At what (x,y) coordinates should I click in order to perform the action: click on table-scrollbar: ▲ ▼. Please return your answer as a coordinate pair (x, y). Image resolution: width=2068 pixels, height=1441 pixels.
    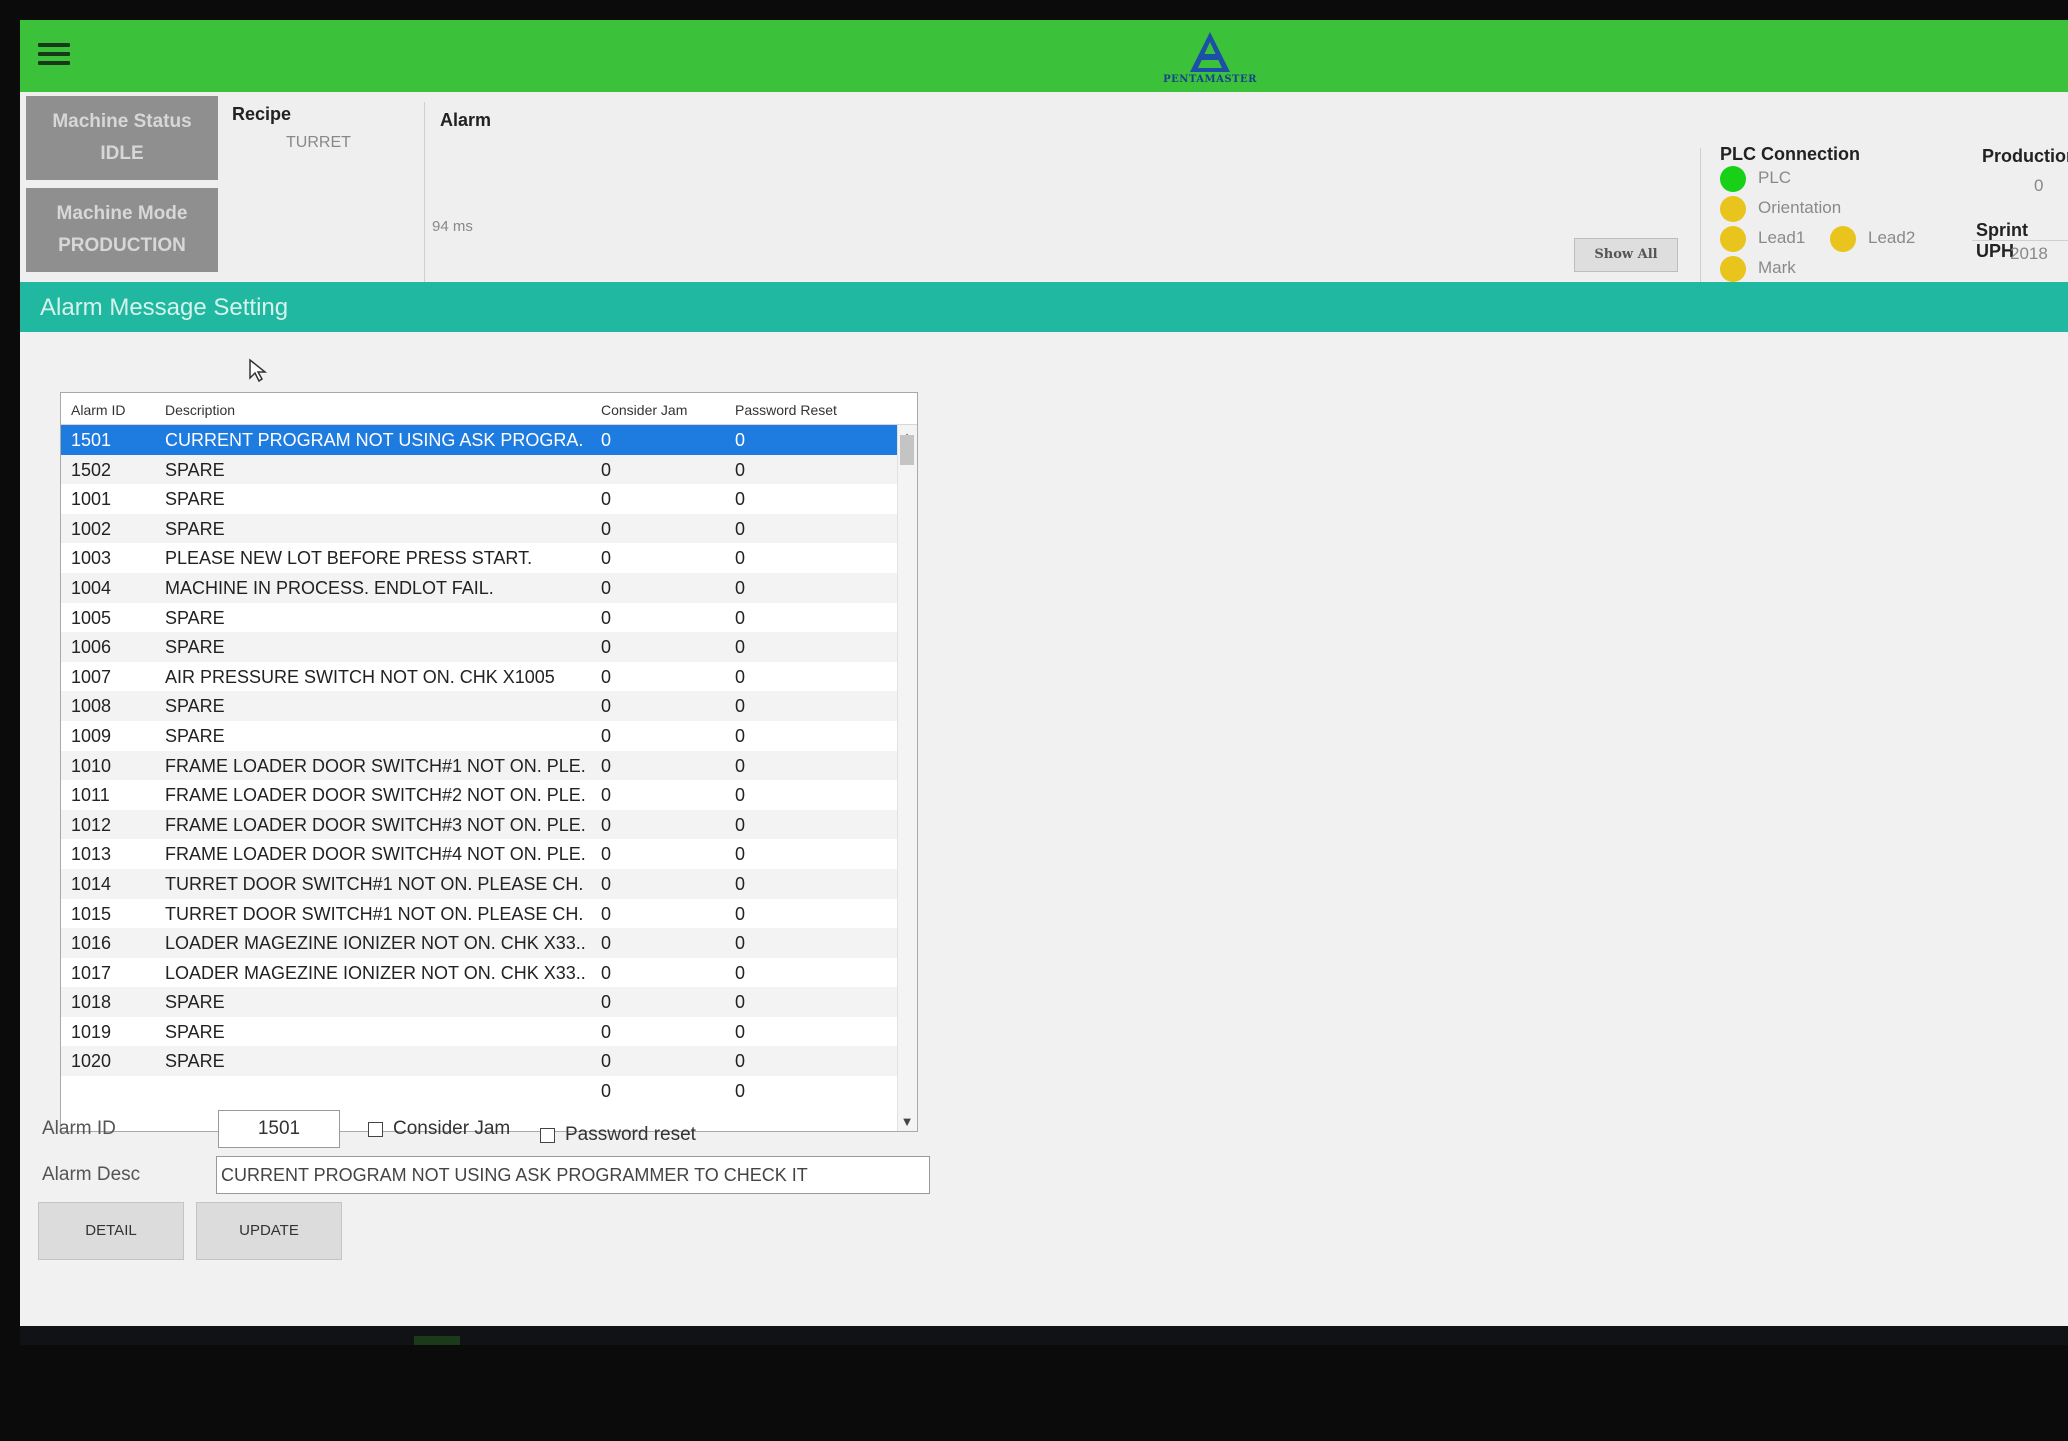
    Looking at the image, I should click on (907, 778).